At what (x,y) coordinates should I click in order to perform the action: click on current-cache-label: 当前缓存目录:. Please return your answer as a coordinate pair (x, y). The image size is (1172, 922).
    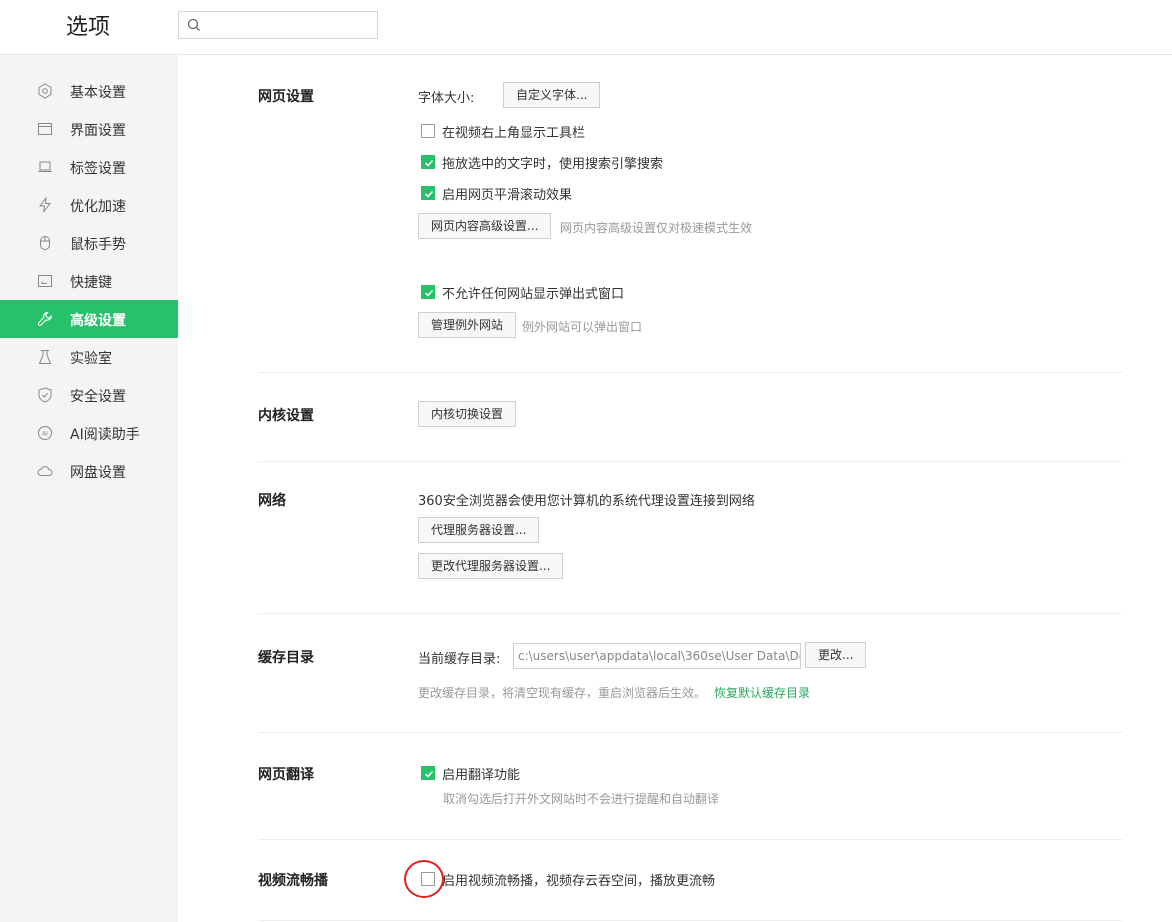
    Looking at the image, I should click on (459, 659).